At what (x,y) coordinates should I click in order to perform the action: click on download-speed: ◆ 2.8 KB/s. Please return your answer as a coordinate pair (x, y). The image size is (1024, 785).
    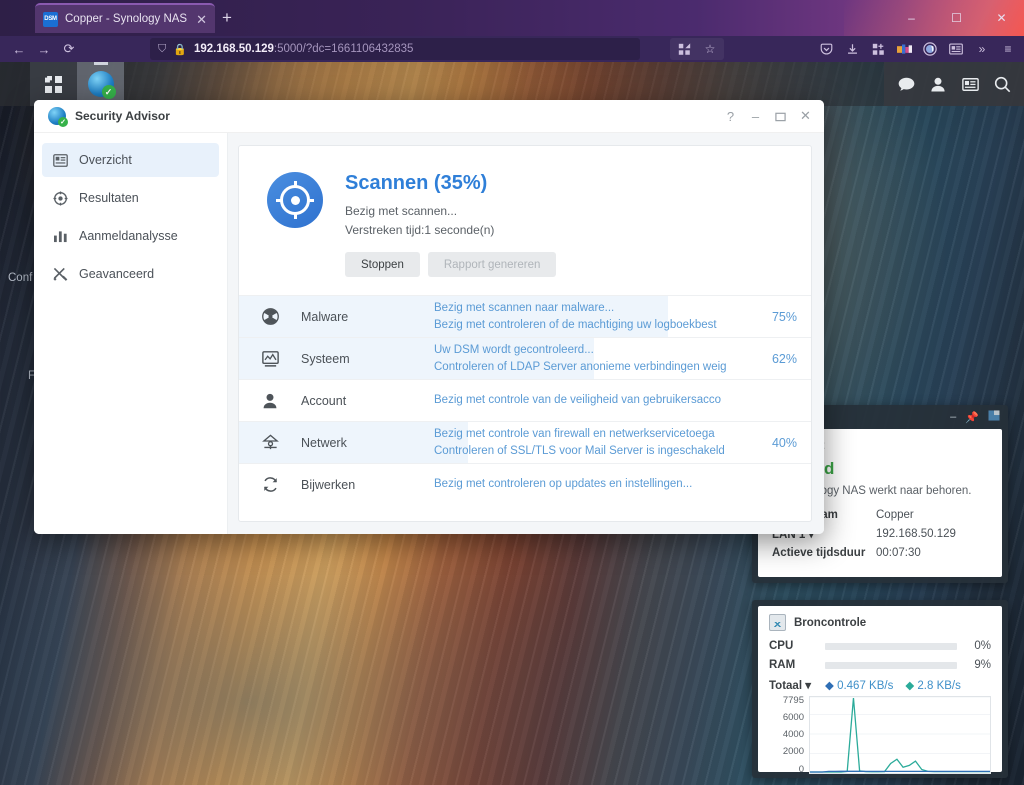
    Looking at the image, I should click on (933, 685).